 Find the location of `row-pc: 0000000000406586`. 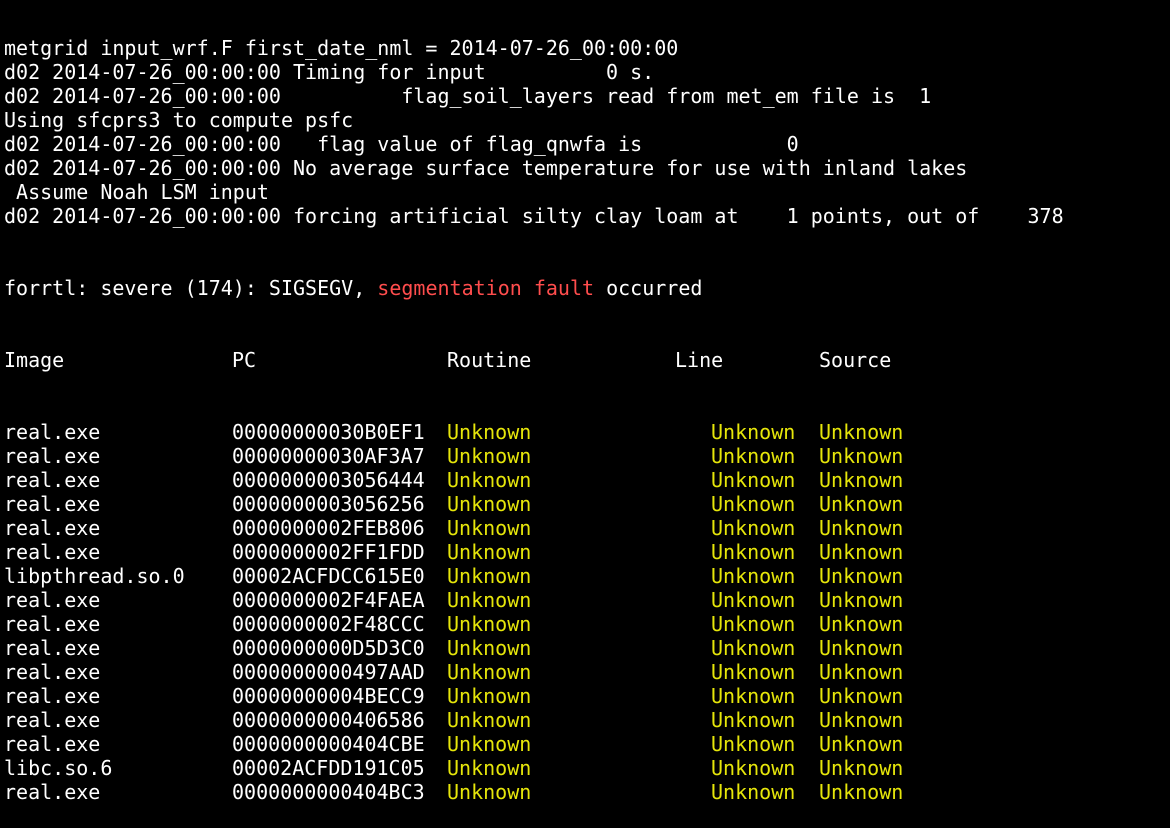

row-pc: 0000000000406586 is located at coordinates (328, 720).